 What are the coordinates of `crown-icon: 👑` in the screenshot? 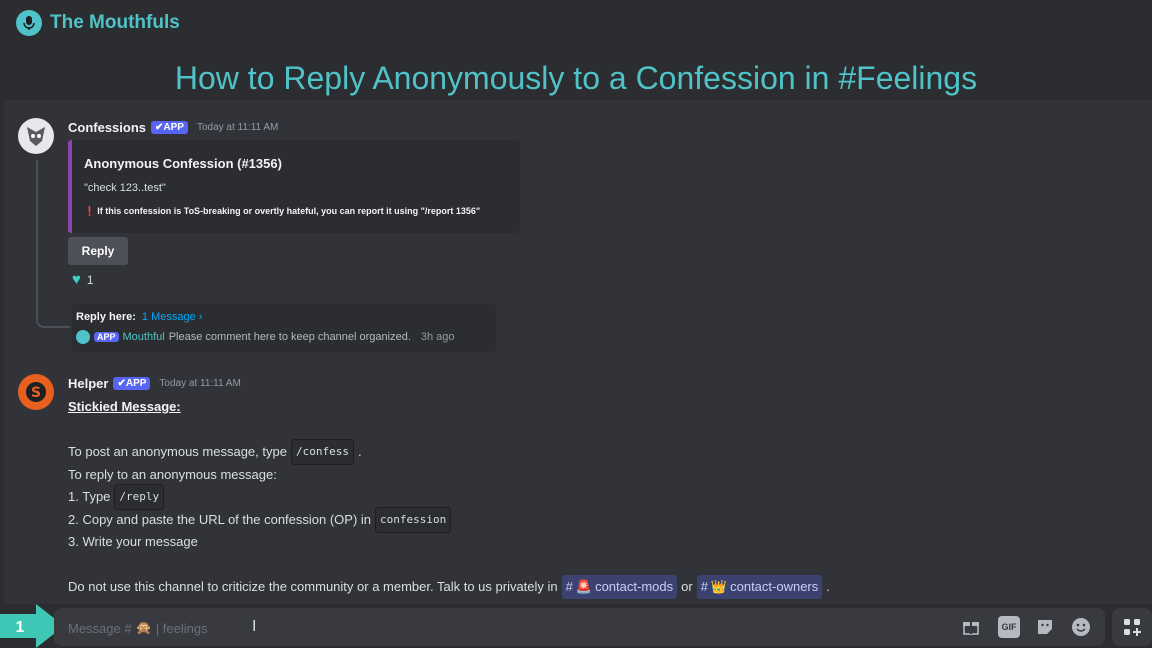 It's located at (719, 587).